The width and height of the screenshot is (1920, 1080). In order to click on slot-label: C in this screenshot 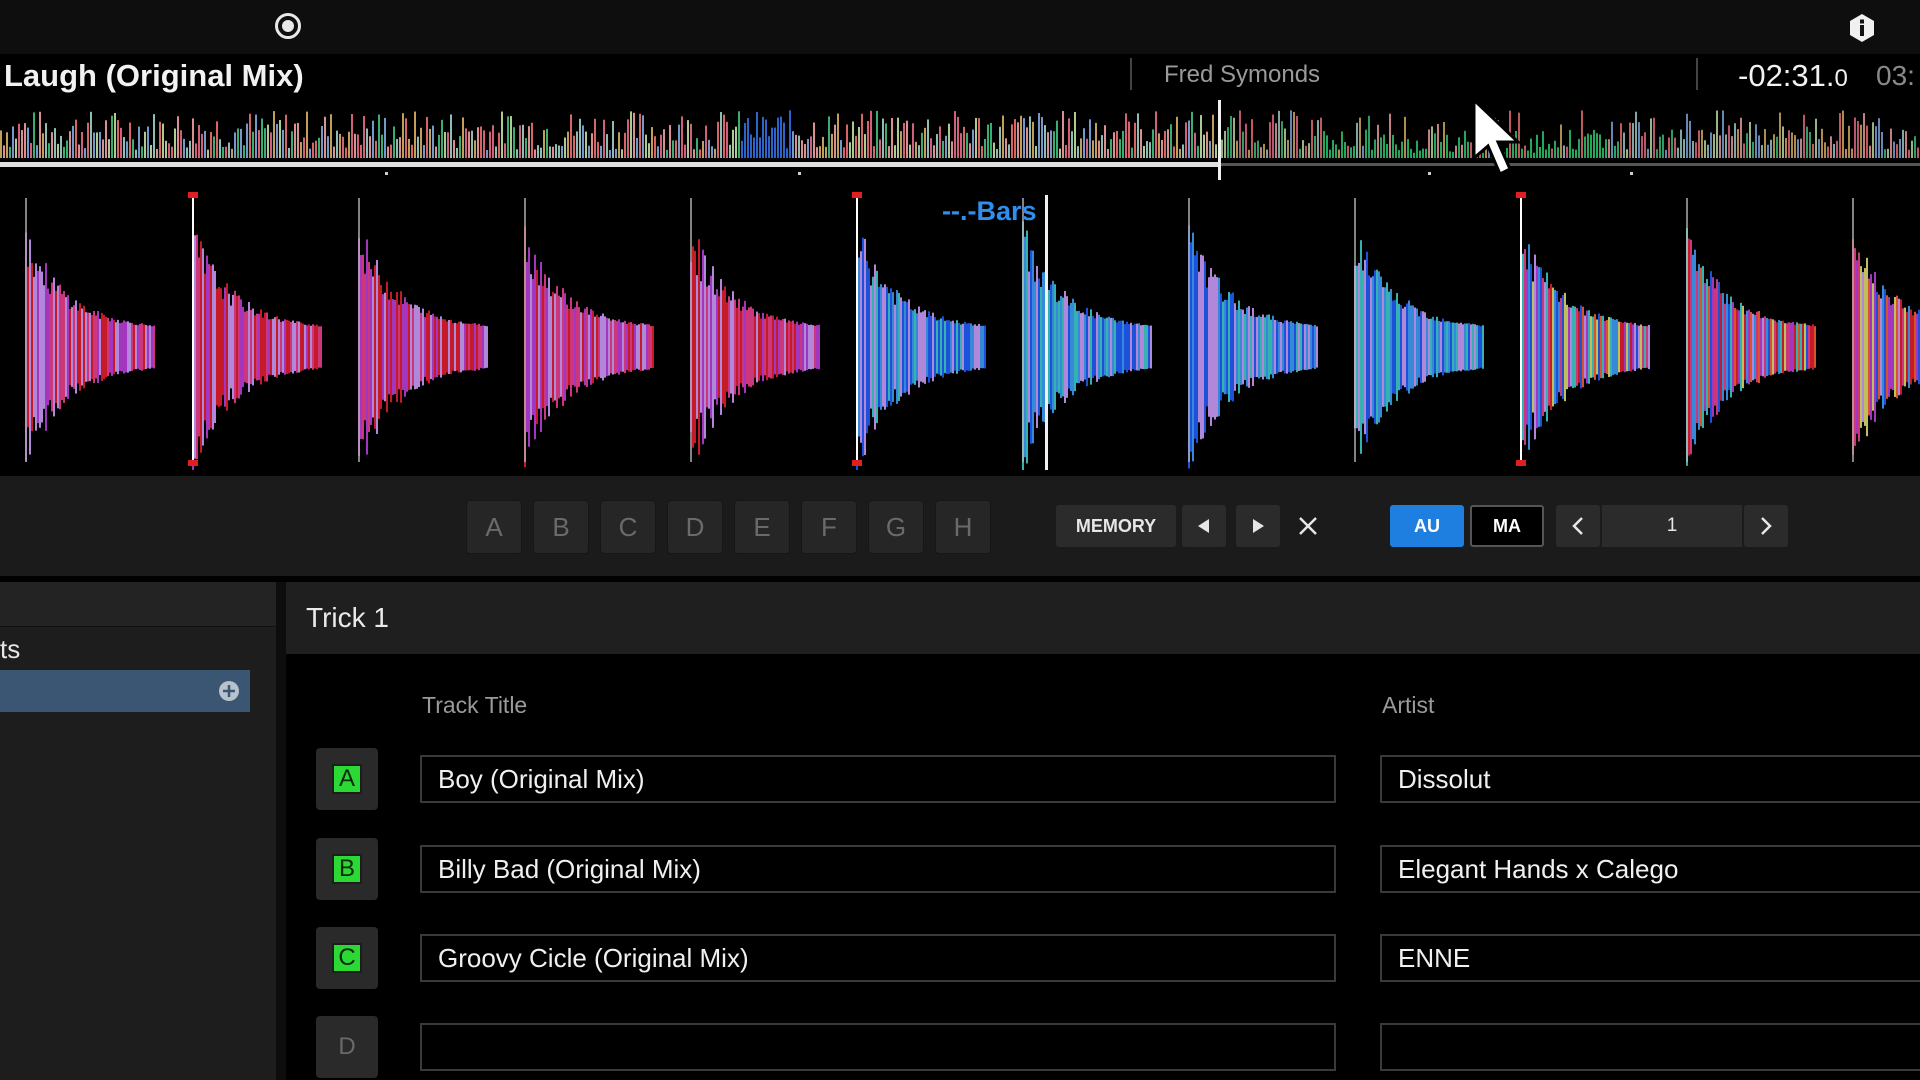, I will do `click(347, 958)`.